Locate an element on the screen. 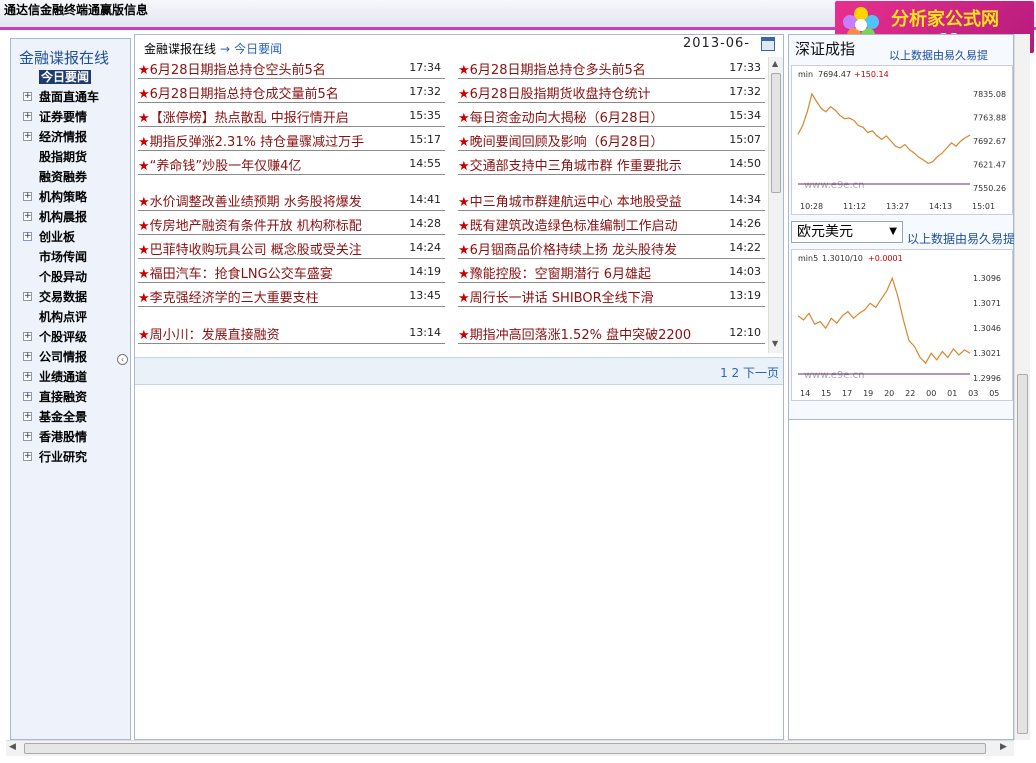  news-item: ★交通部支持中三角城市群 作重要批示 14:50 is located at coordinates (611, 165).